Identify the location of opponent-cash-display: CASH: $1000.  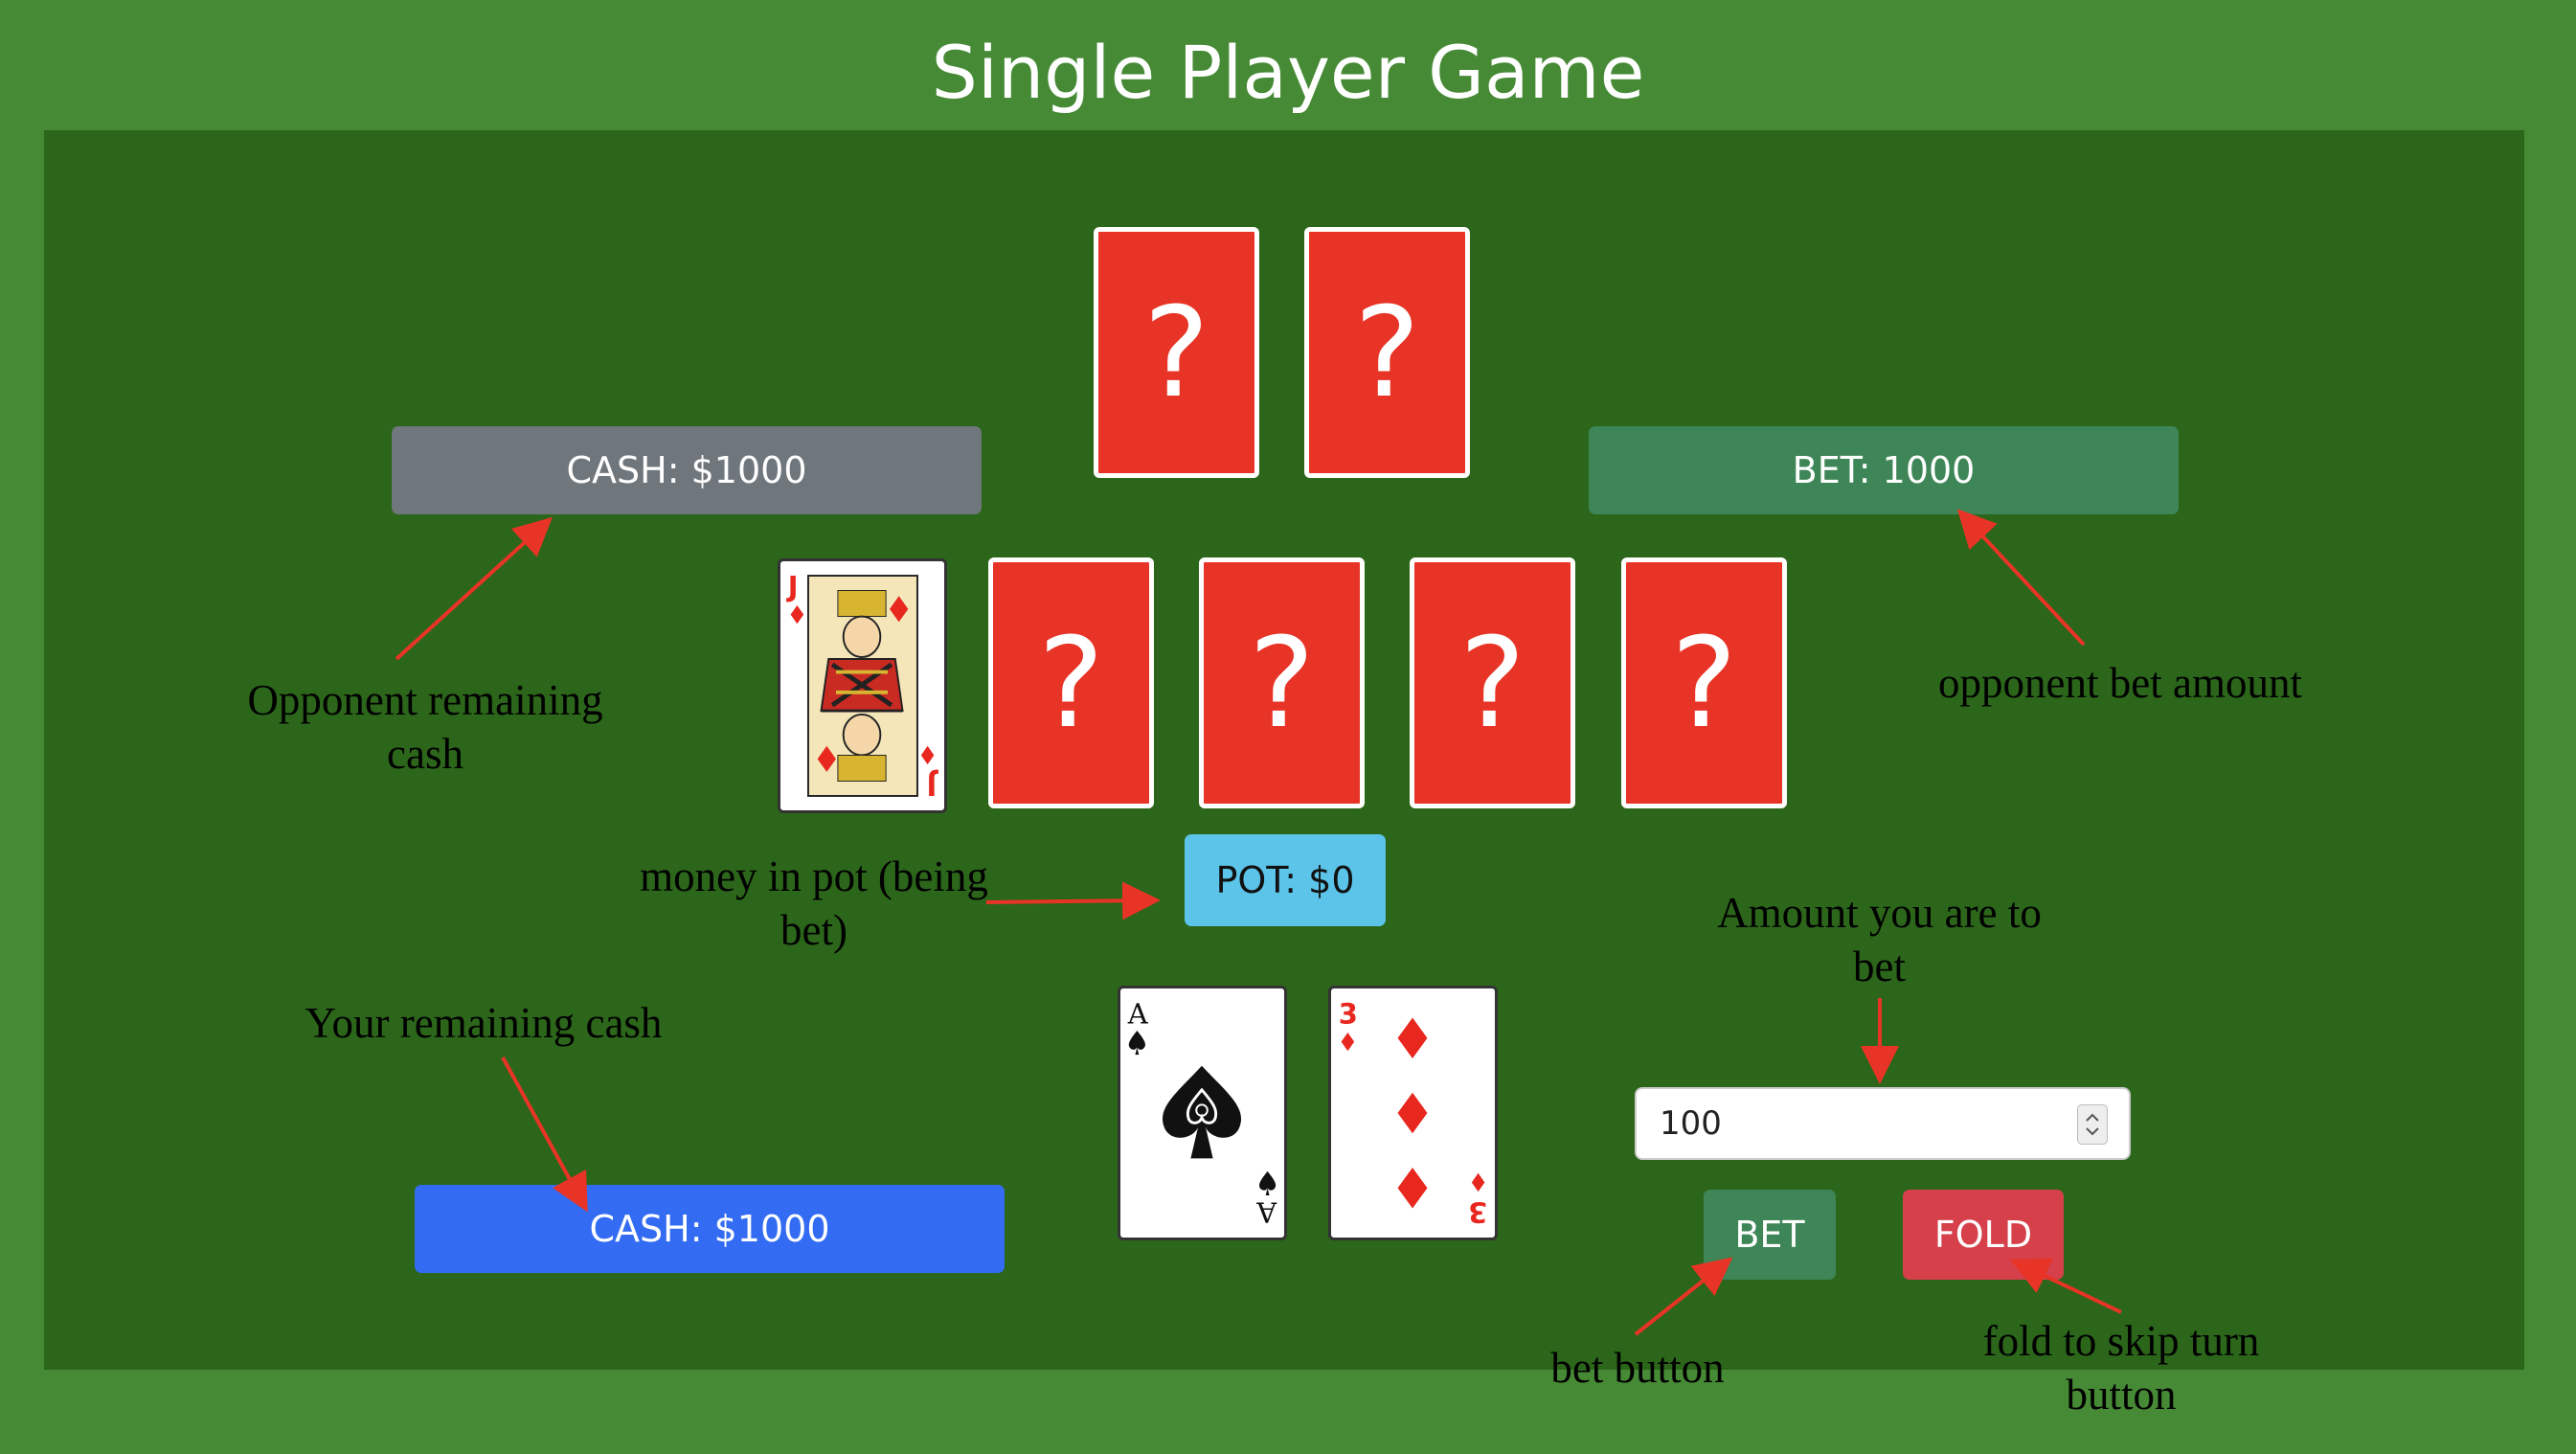
(687, 470).